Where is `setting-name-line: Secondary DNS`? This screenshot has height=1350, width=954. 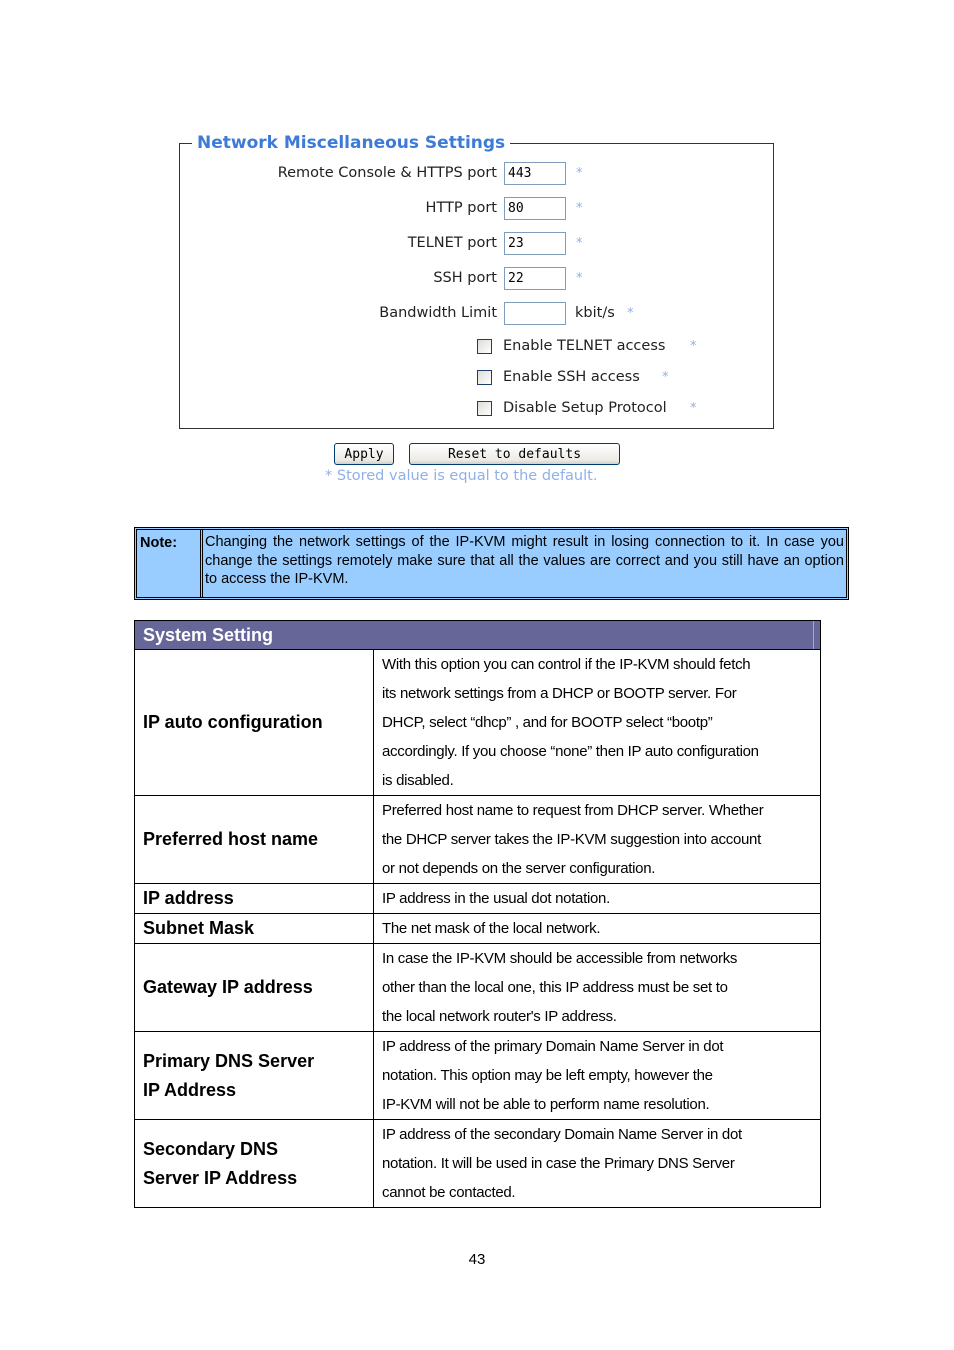
setting-name-line: Secondary DNS is located at coordinates (211, 1148).